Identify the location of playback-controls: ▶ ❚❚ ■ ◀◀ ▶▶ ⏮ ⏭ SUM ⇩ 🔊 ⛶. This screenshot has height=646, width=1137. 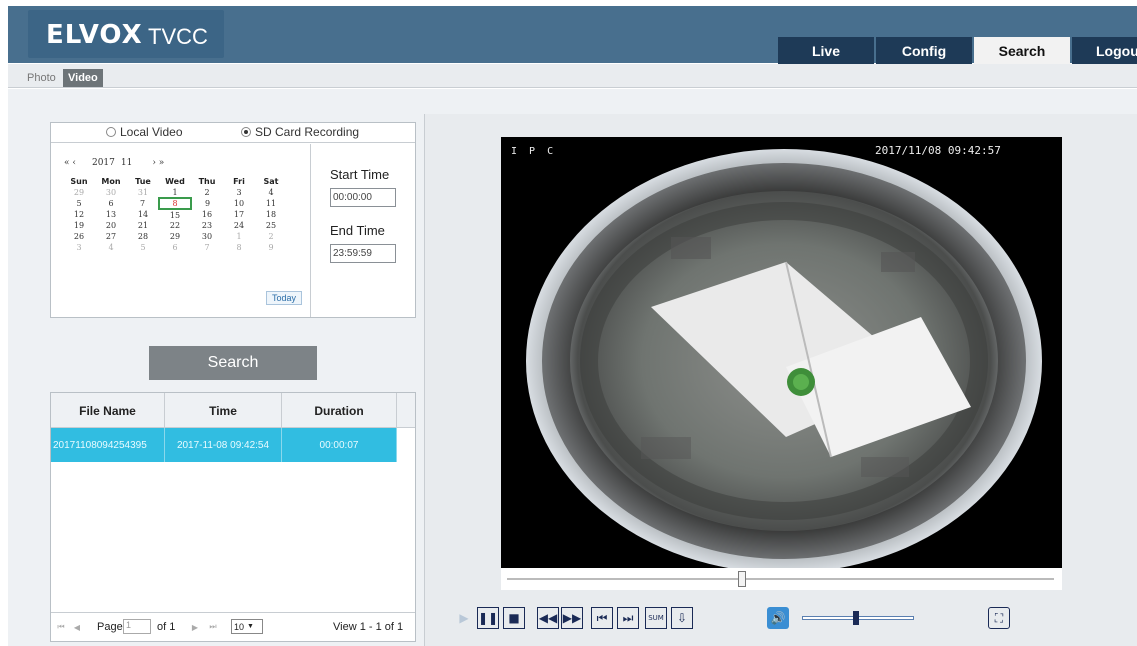
(781, 620).